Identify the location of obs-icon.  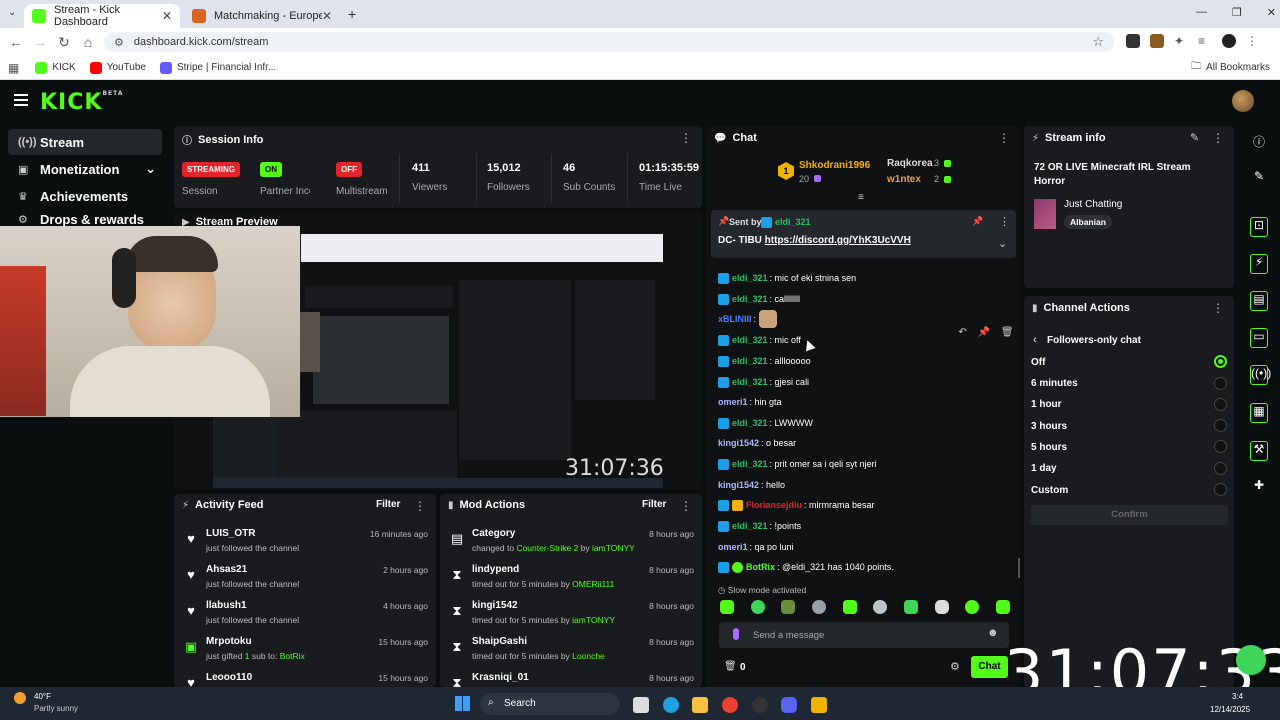
(760, 705).